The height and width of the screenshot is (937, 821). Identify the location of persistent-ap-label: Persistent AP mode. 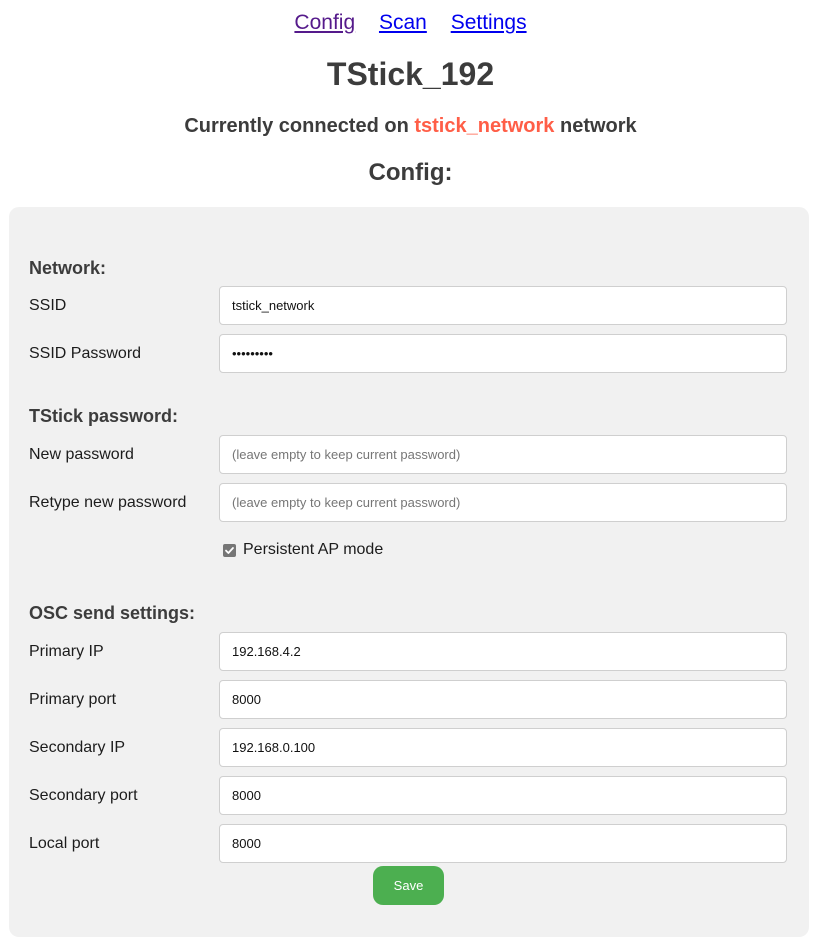
(313, 549).